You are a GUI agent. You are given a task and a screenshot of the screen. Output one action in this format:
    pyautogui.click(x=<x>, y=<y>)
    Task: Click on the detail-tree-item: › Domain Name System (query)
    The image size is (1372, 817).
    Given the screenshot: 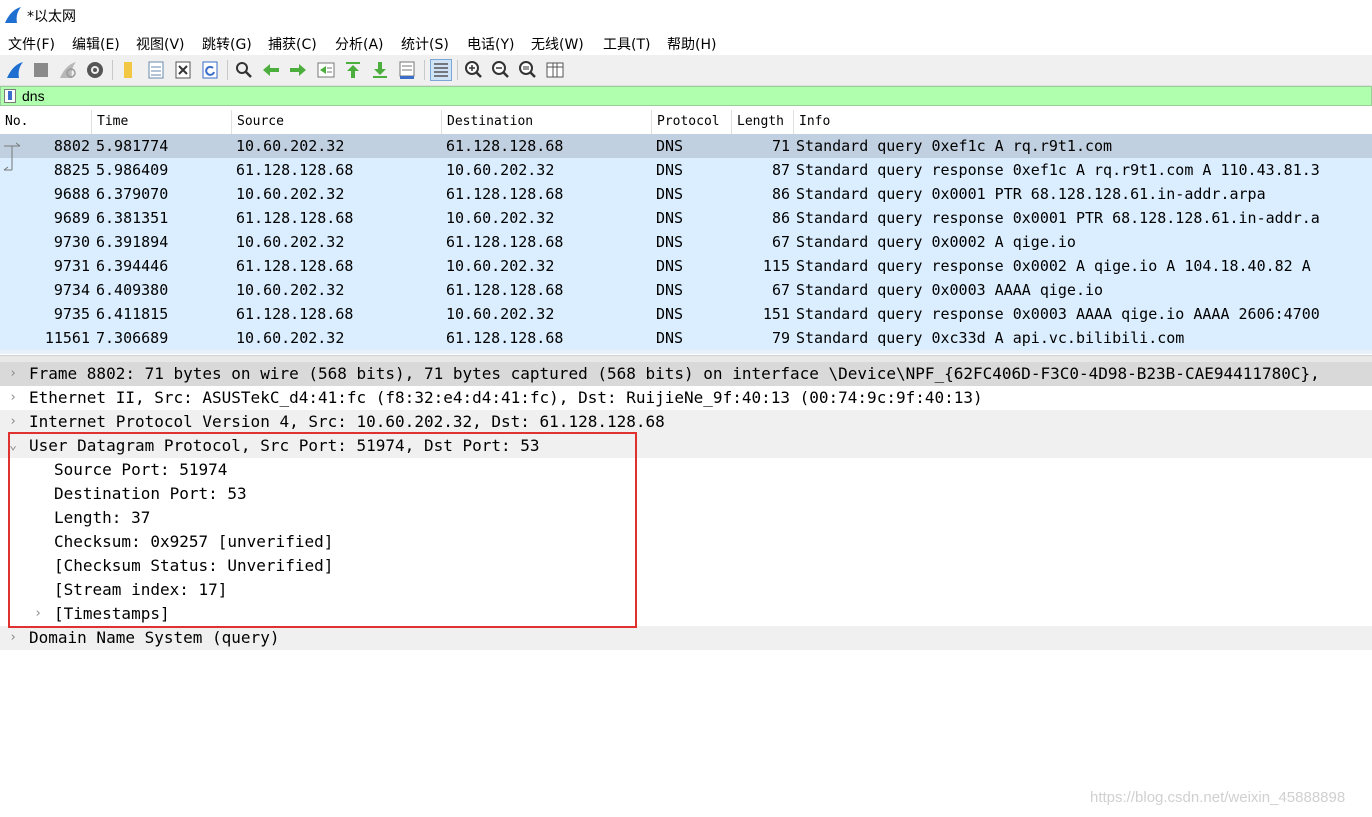 What is the action you would take?
    pyautogui.click(x=686, y=638)
    